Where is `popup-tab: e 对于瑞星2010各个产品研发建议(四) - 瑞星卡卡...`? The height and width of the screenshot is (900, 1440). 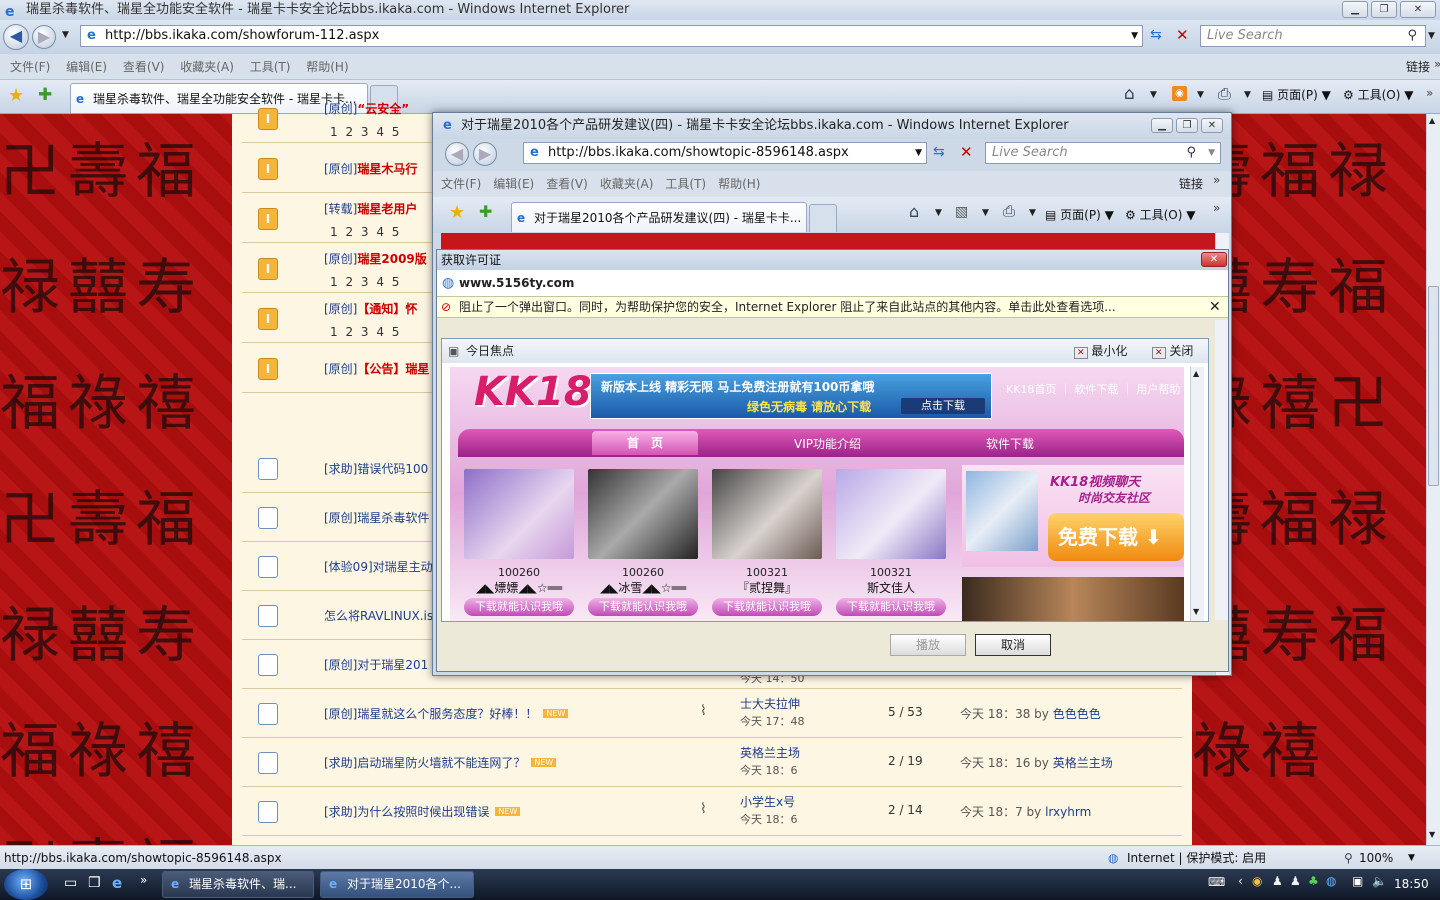
popup-tab: e 对于瑞星2010各个产品研发建议(四) - 瑞星卡卡... is located at coordinates (659, 217).